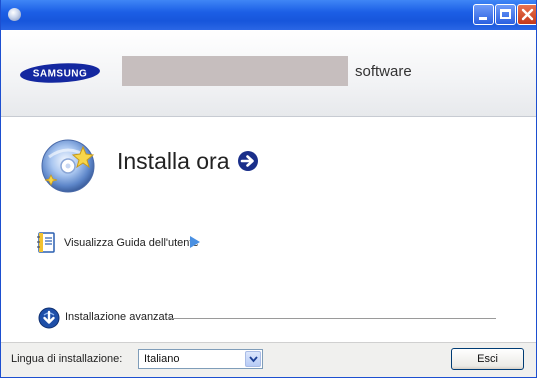 This screenshot has height=378, width=537. What do you see at coordinates (383, 71) in the screenshot?
I see `software-label: software` at bounding box center [383, 71].